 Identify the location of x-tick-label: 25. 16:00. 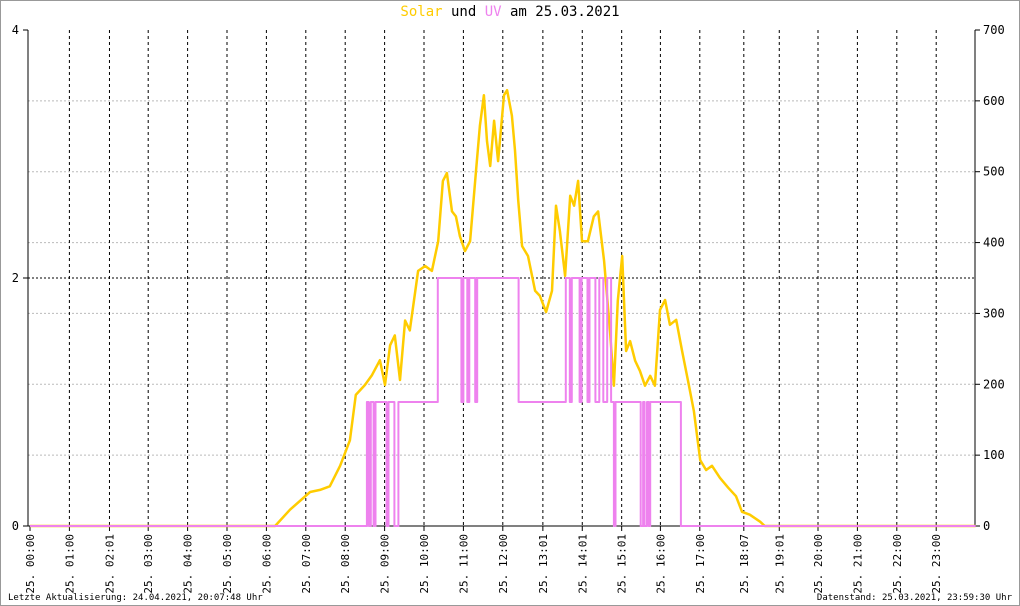
(660, 564).